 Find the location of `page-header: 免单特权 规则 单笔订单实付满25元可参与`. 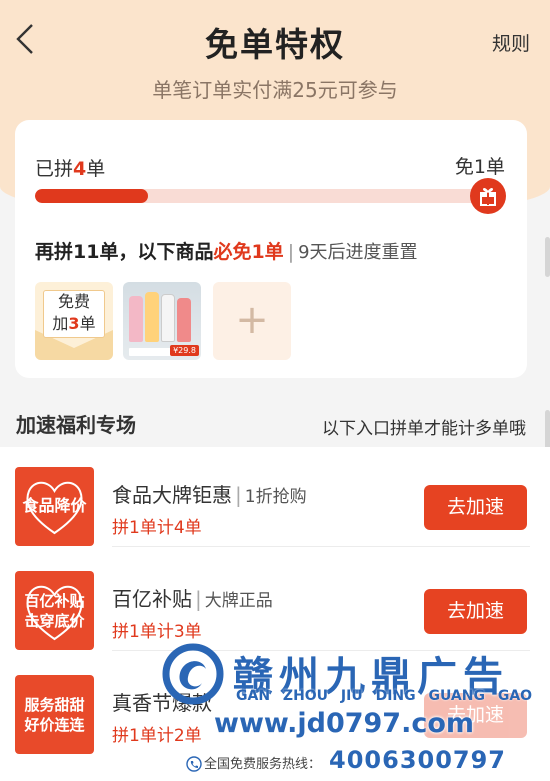

page-header: 免单特权 规则 单笔订单实付满25元可参与 is located at coordinates (275, 51).